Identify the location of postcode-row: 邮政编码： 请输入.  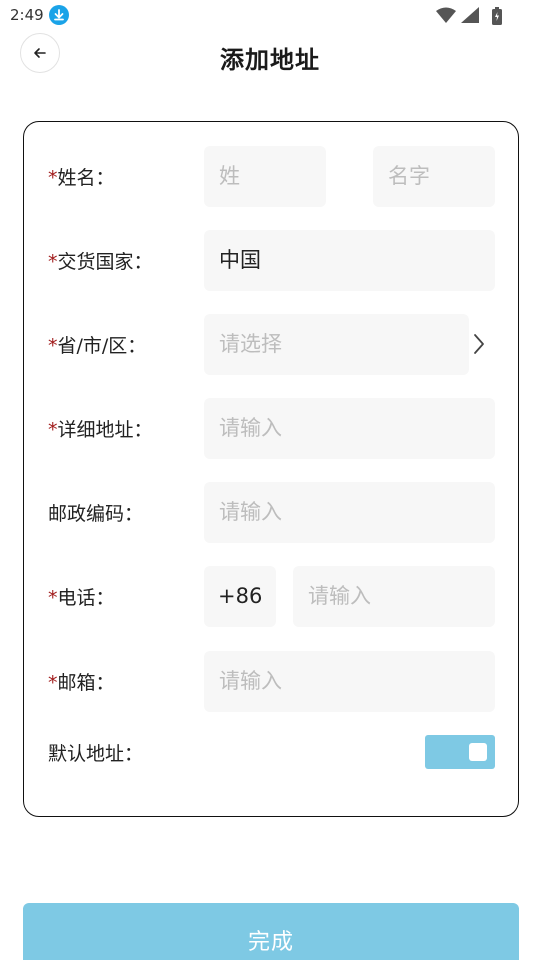
(271, 513).